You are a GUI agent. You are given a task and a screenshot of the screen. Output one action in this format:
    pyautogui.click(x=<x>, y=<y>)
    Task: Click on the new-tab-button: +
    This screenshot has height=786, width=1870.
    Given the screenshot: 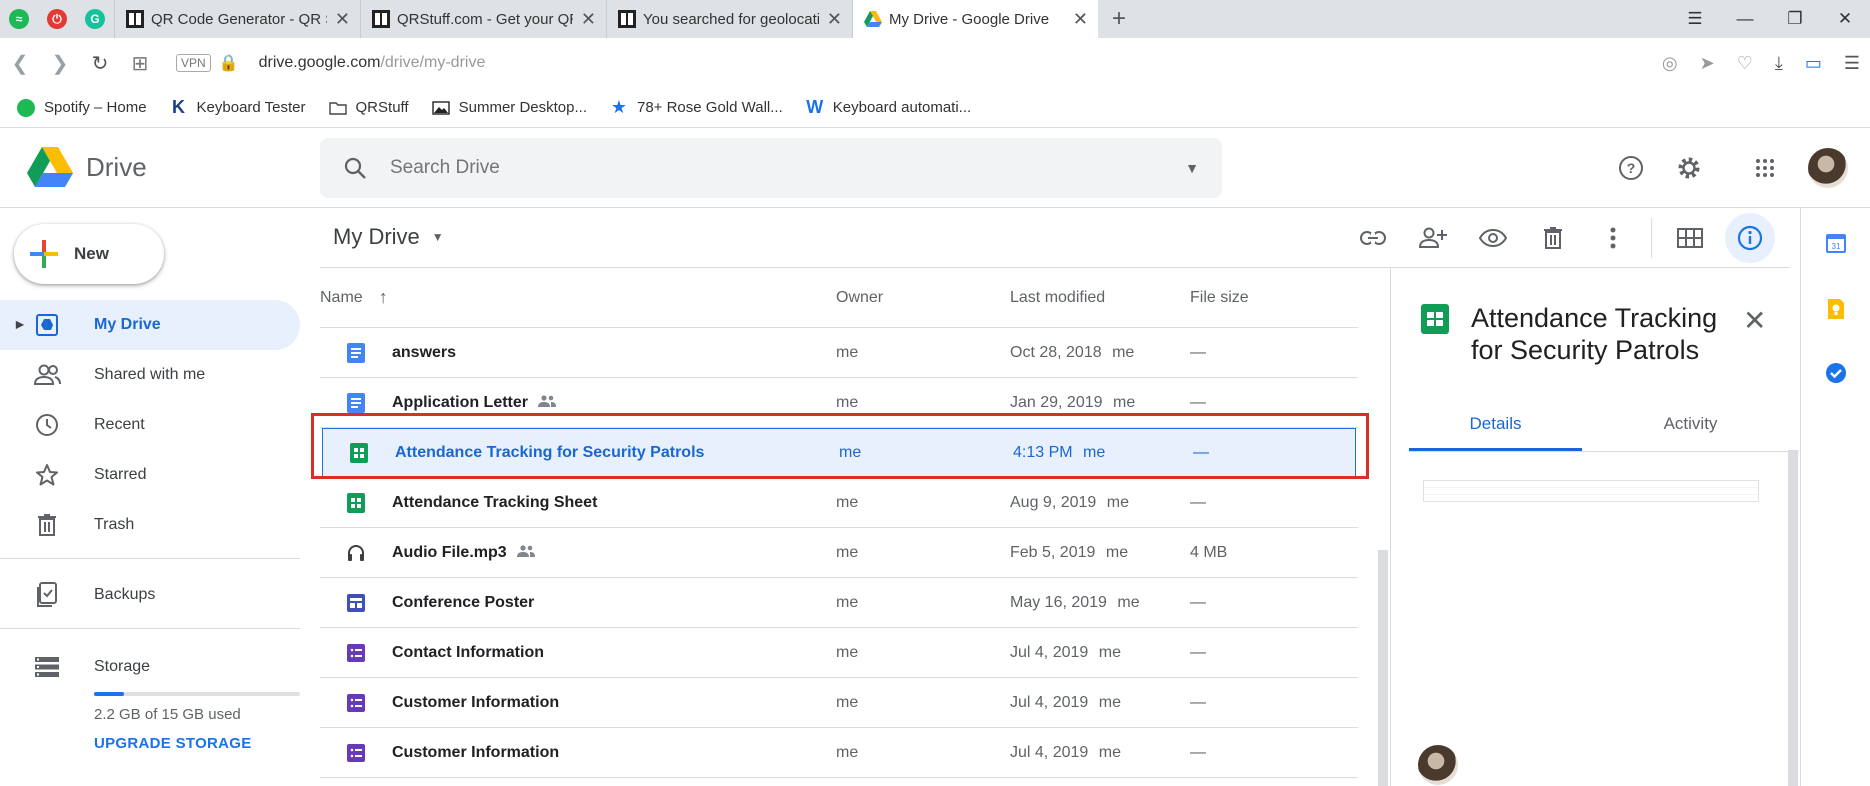 What is the action you would take?
    pyautogui.click(x=1119, y=19)
    